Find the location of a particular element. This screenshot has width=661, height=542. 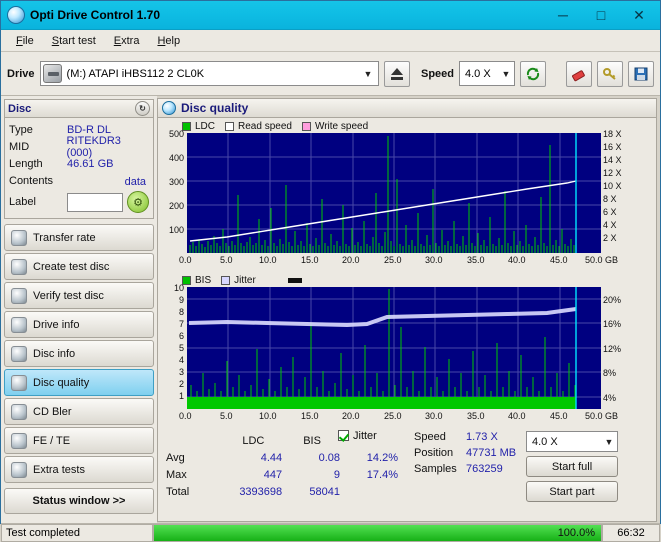

sidebar-item-extra-tests: Extra tests is located at coordinates (79, 469).